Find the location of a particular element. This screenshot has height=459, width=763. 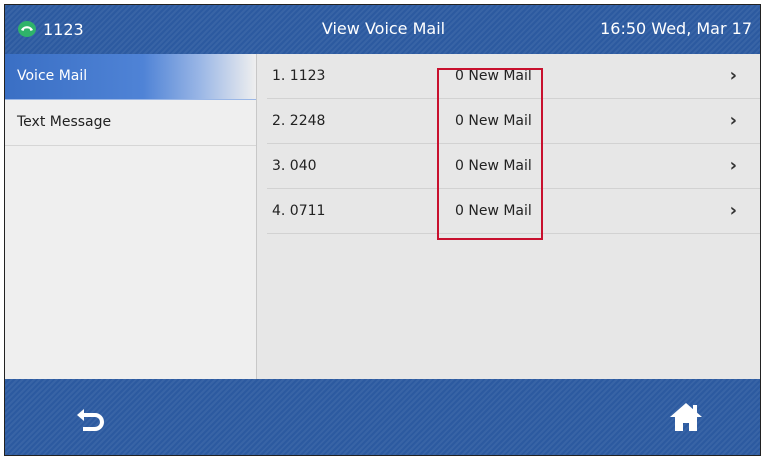

back-button is located at coordinates (91, 417).